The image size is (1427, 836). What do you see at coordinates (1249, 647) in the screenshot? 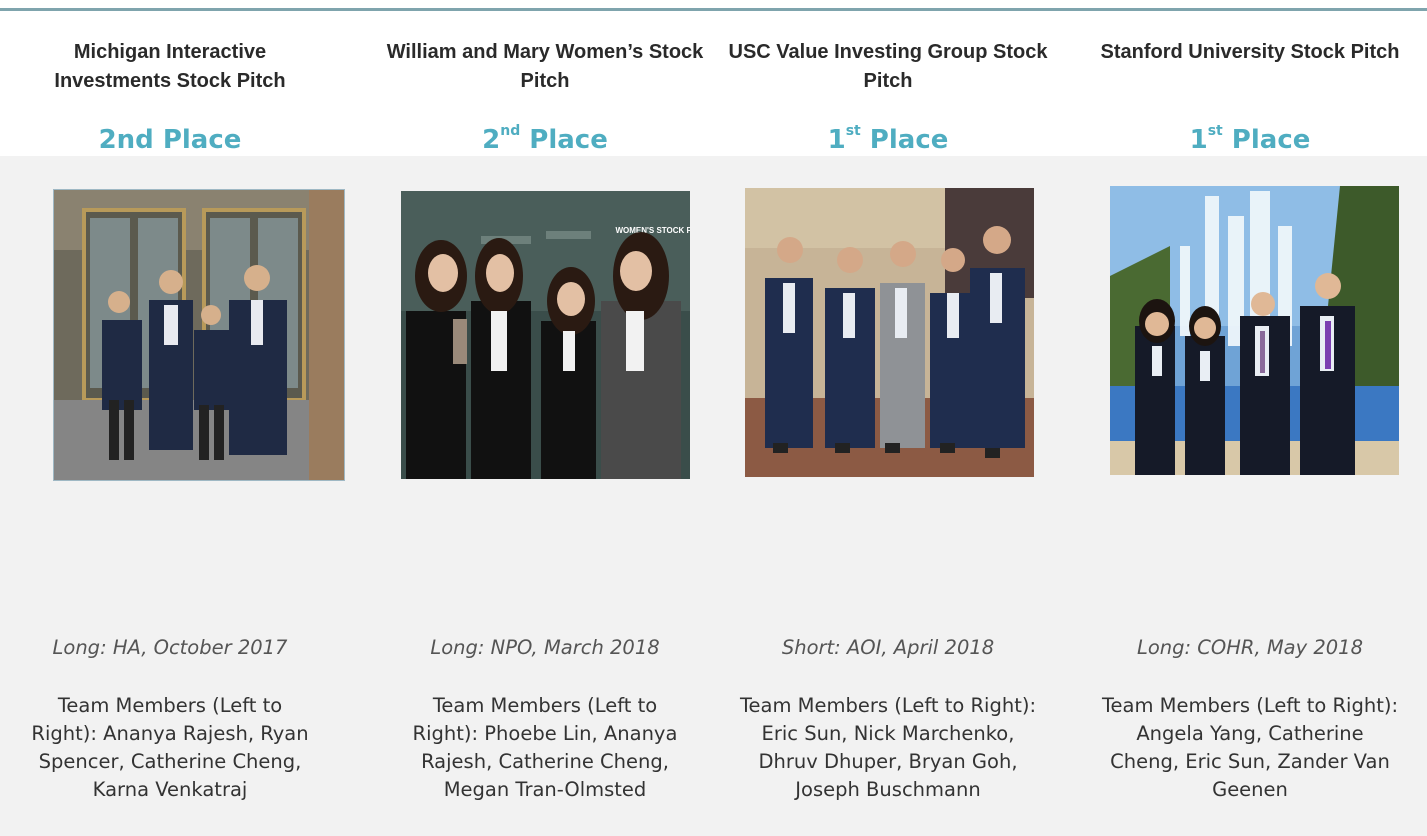
I see `pitch-description: Long: COHR, May 2018` at bounding box center [1249, 647].